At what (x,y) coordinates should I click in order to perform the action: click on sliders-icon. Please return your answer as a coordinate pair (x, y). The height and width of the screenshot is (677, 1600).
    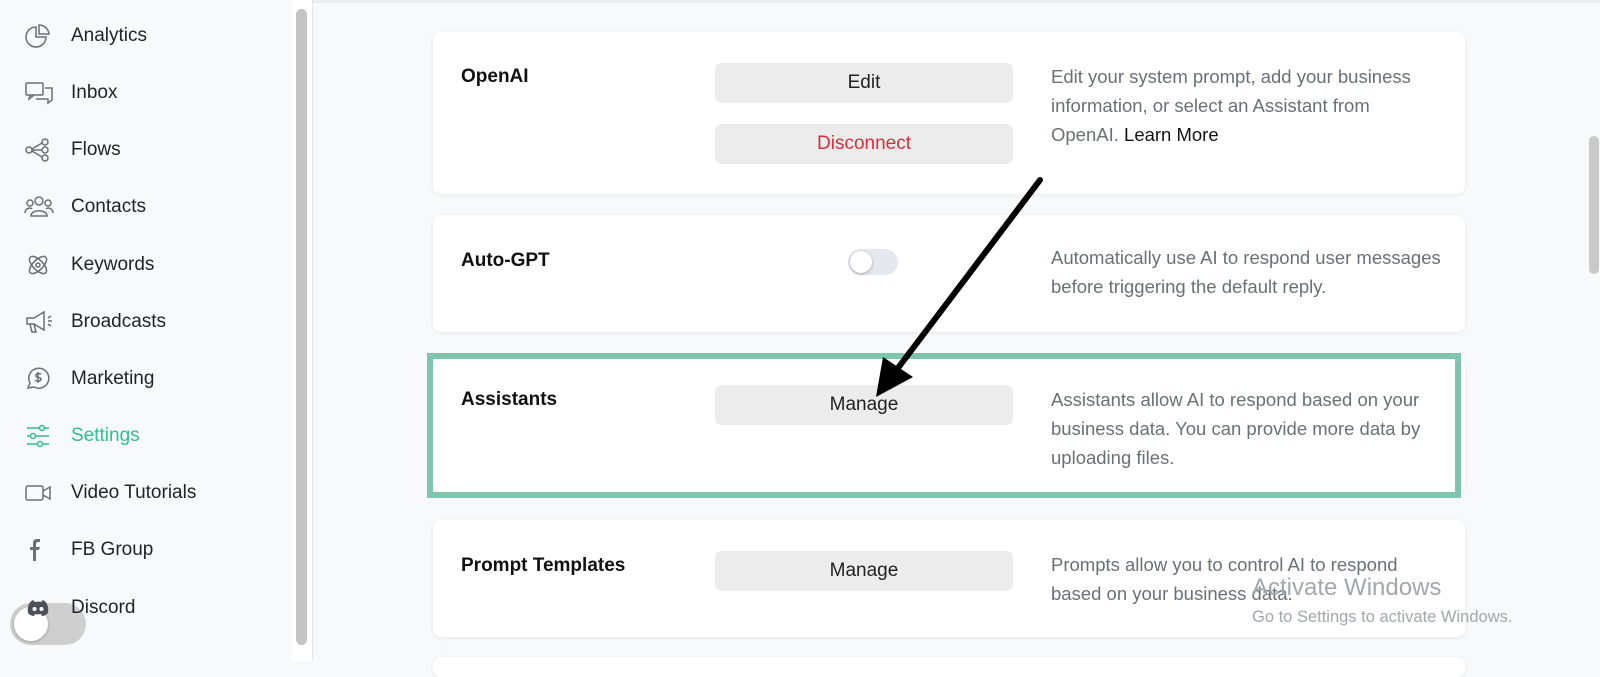
    Looking at the image, I should click on (39, 436).